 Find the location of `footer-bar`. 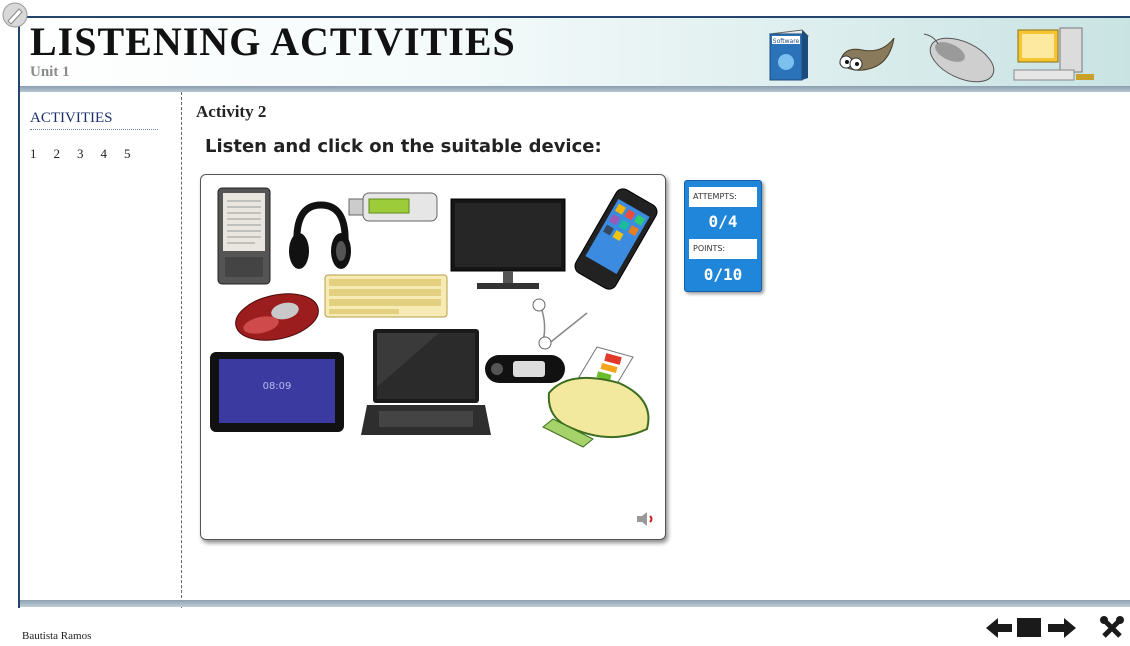

footer-bar is located at coordinates (575, 603).